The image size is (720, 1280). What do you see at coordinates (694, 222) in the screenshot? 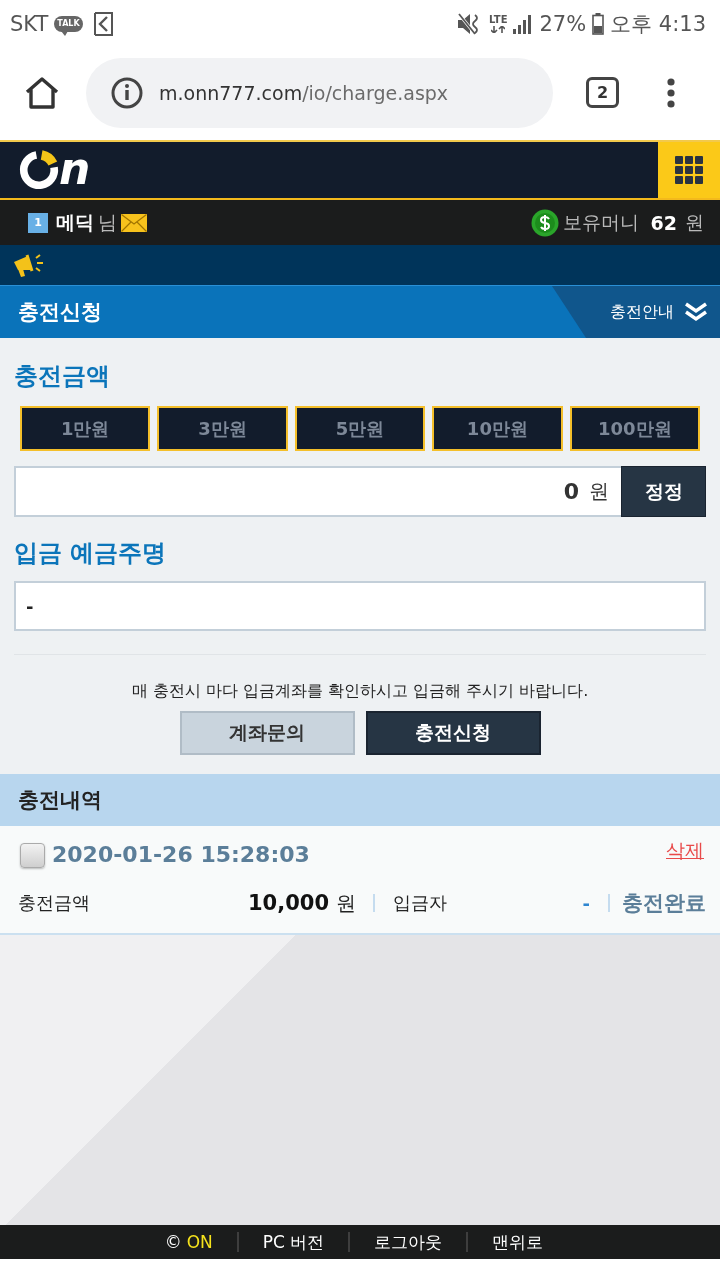
I see `currency-label: 원` at bounding box center [694, 222].